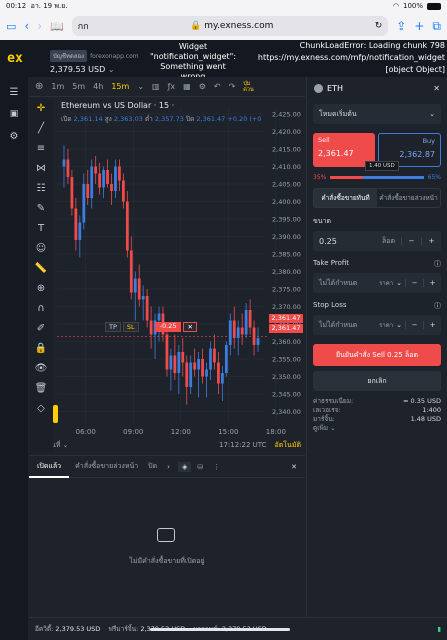  I want to click on layers-icon: ◈, so click(184, 466).